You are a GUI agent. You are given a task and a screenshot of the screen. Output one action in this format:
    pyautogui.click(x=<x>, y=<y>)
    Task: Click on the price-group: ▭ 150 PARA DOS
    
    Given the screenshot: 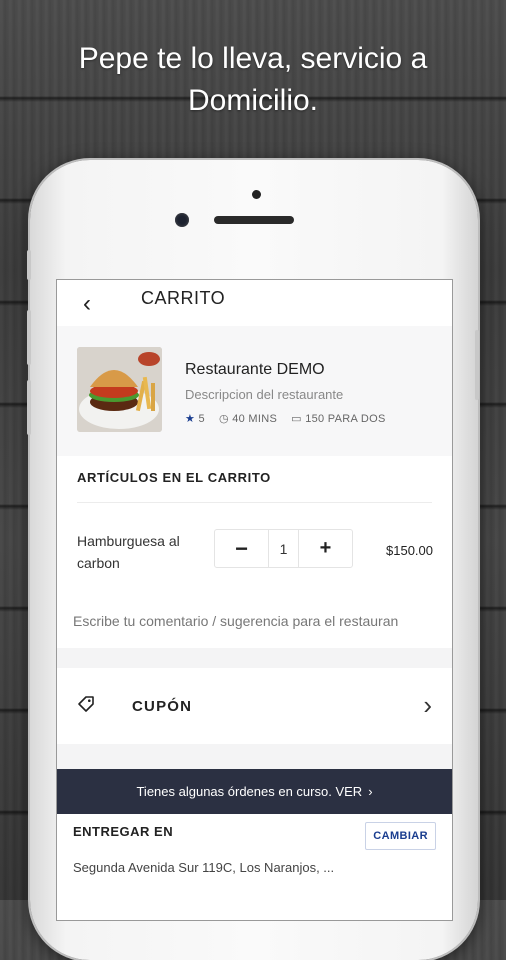 What is the action you would take?
    pyautogui.click(x=338, y=418)
    